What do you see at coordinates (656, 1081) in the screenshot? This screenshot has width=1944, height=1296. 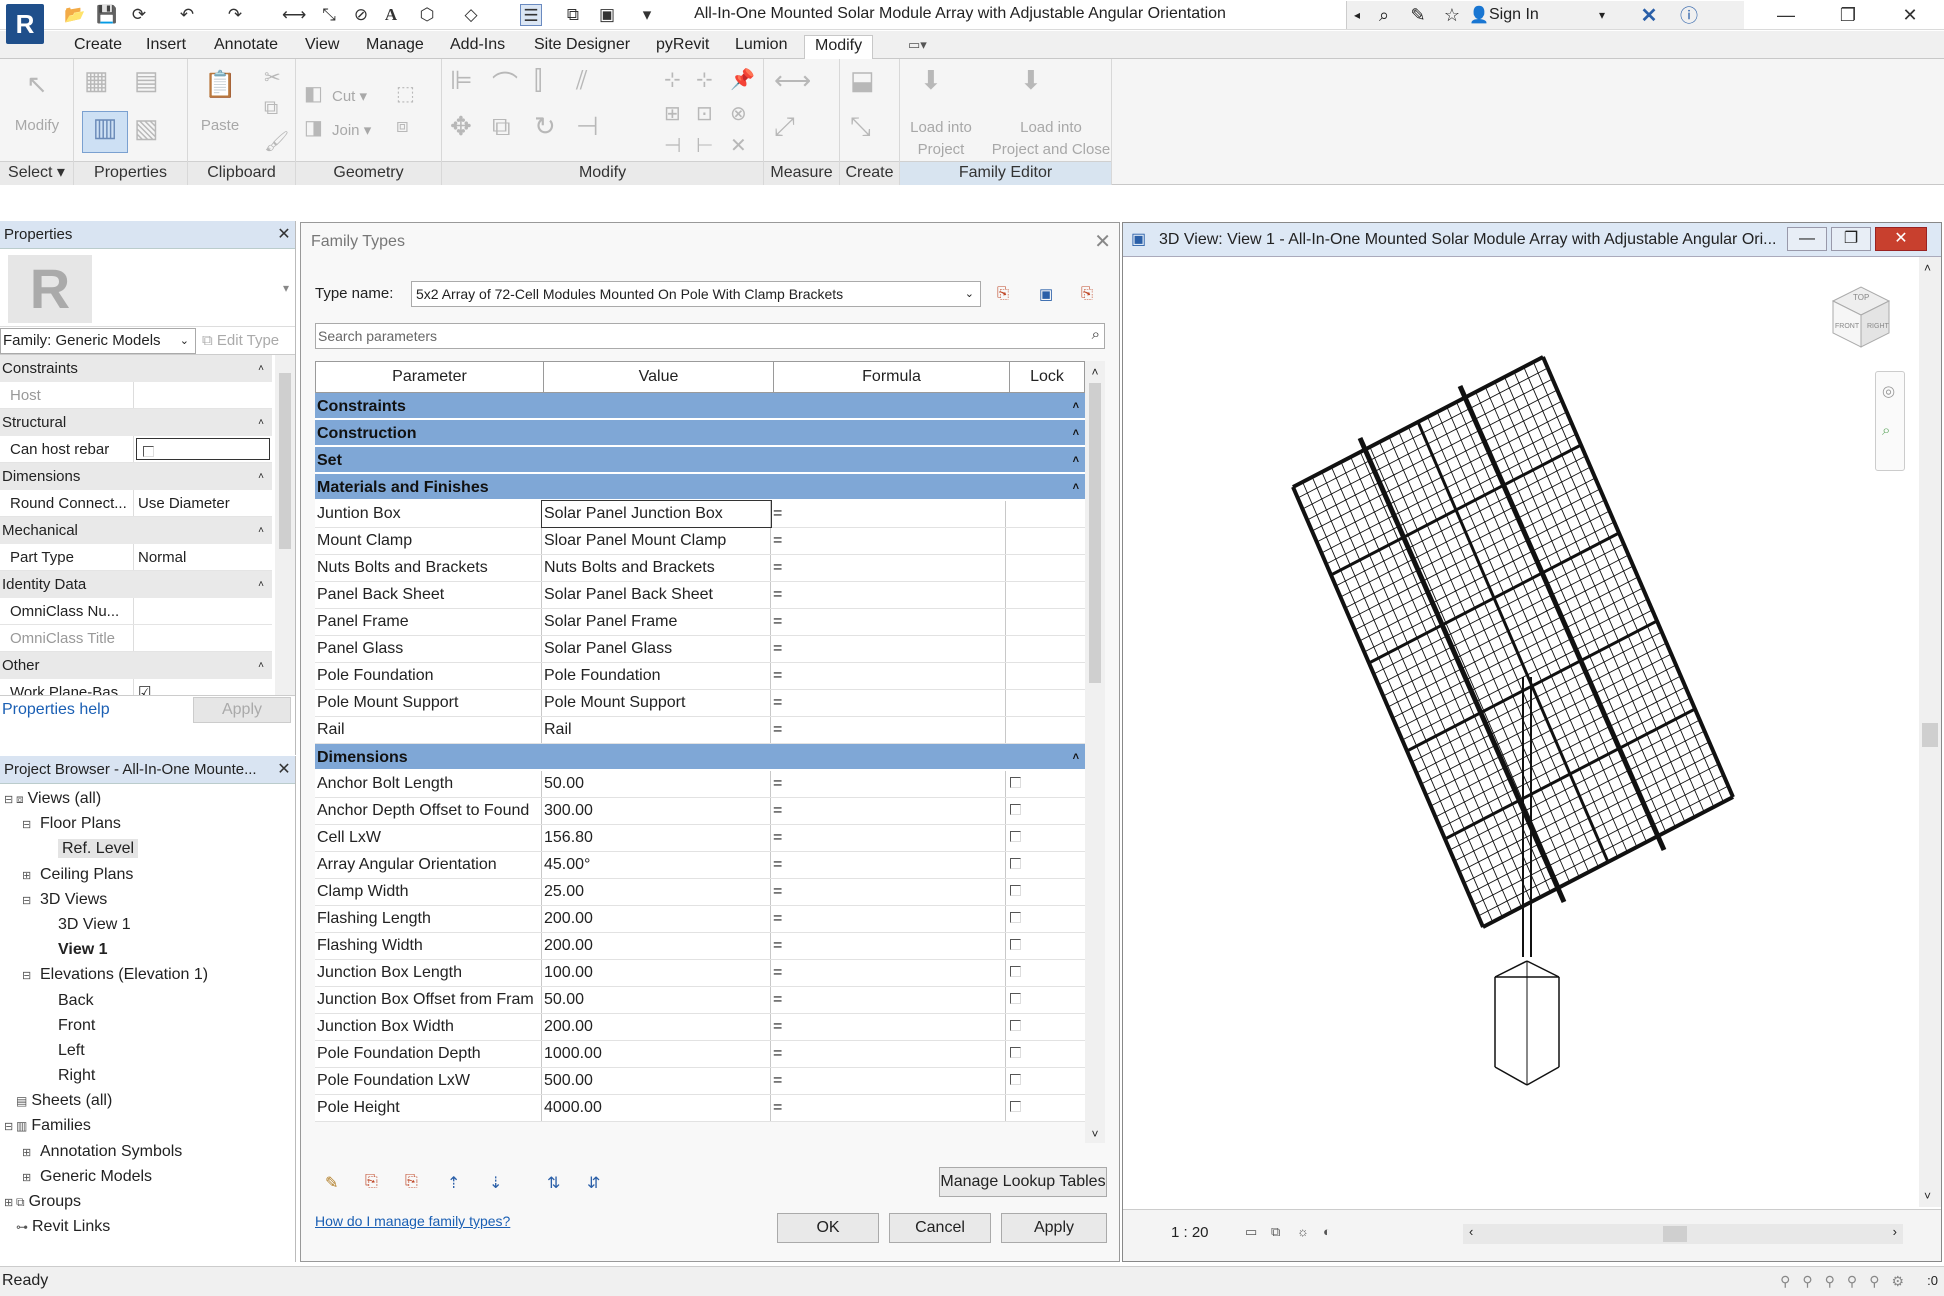 I see `param-value: 500.00` at bounding box center [656, 1081].